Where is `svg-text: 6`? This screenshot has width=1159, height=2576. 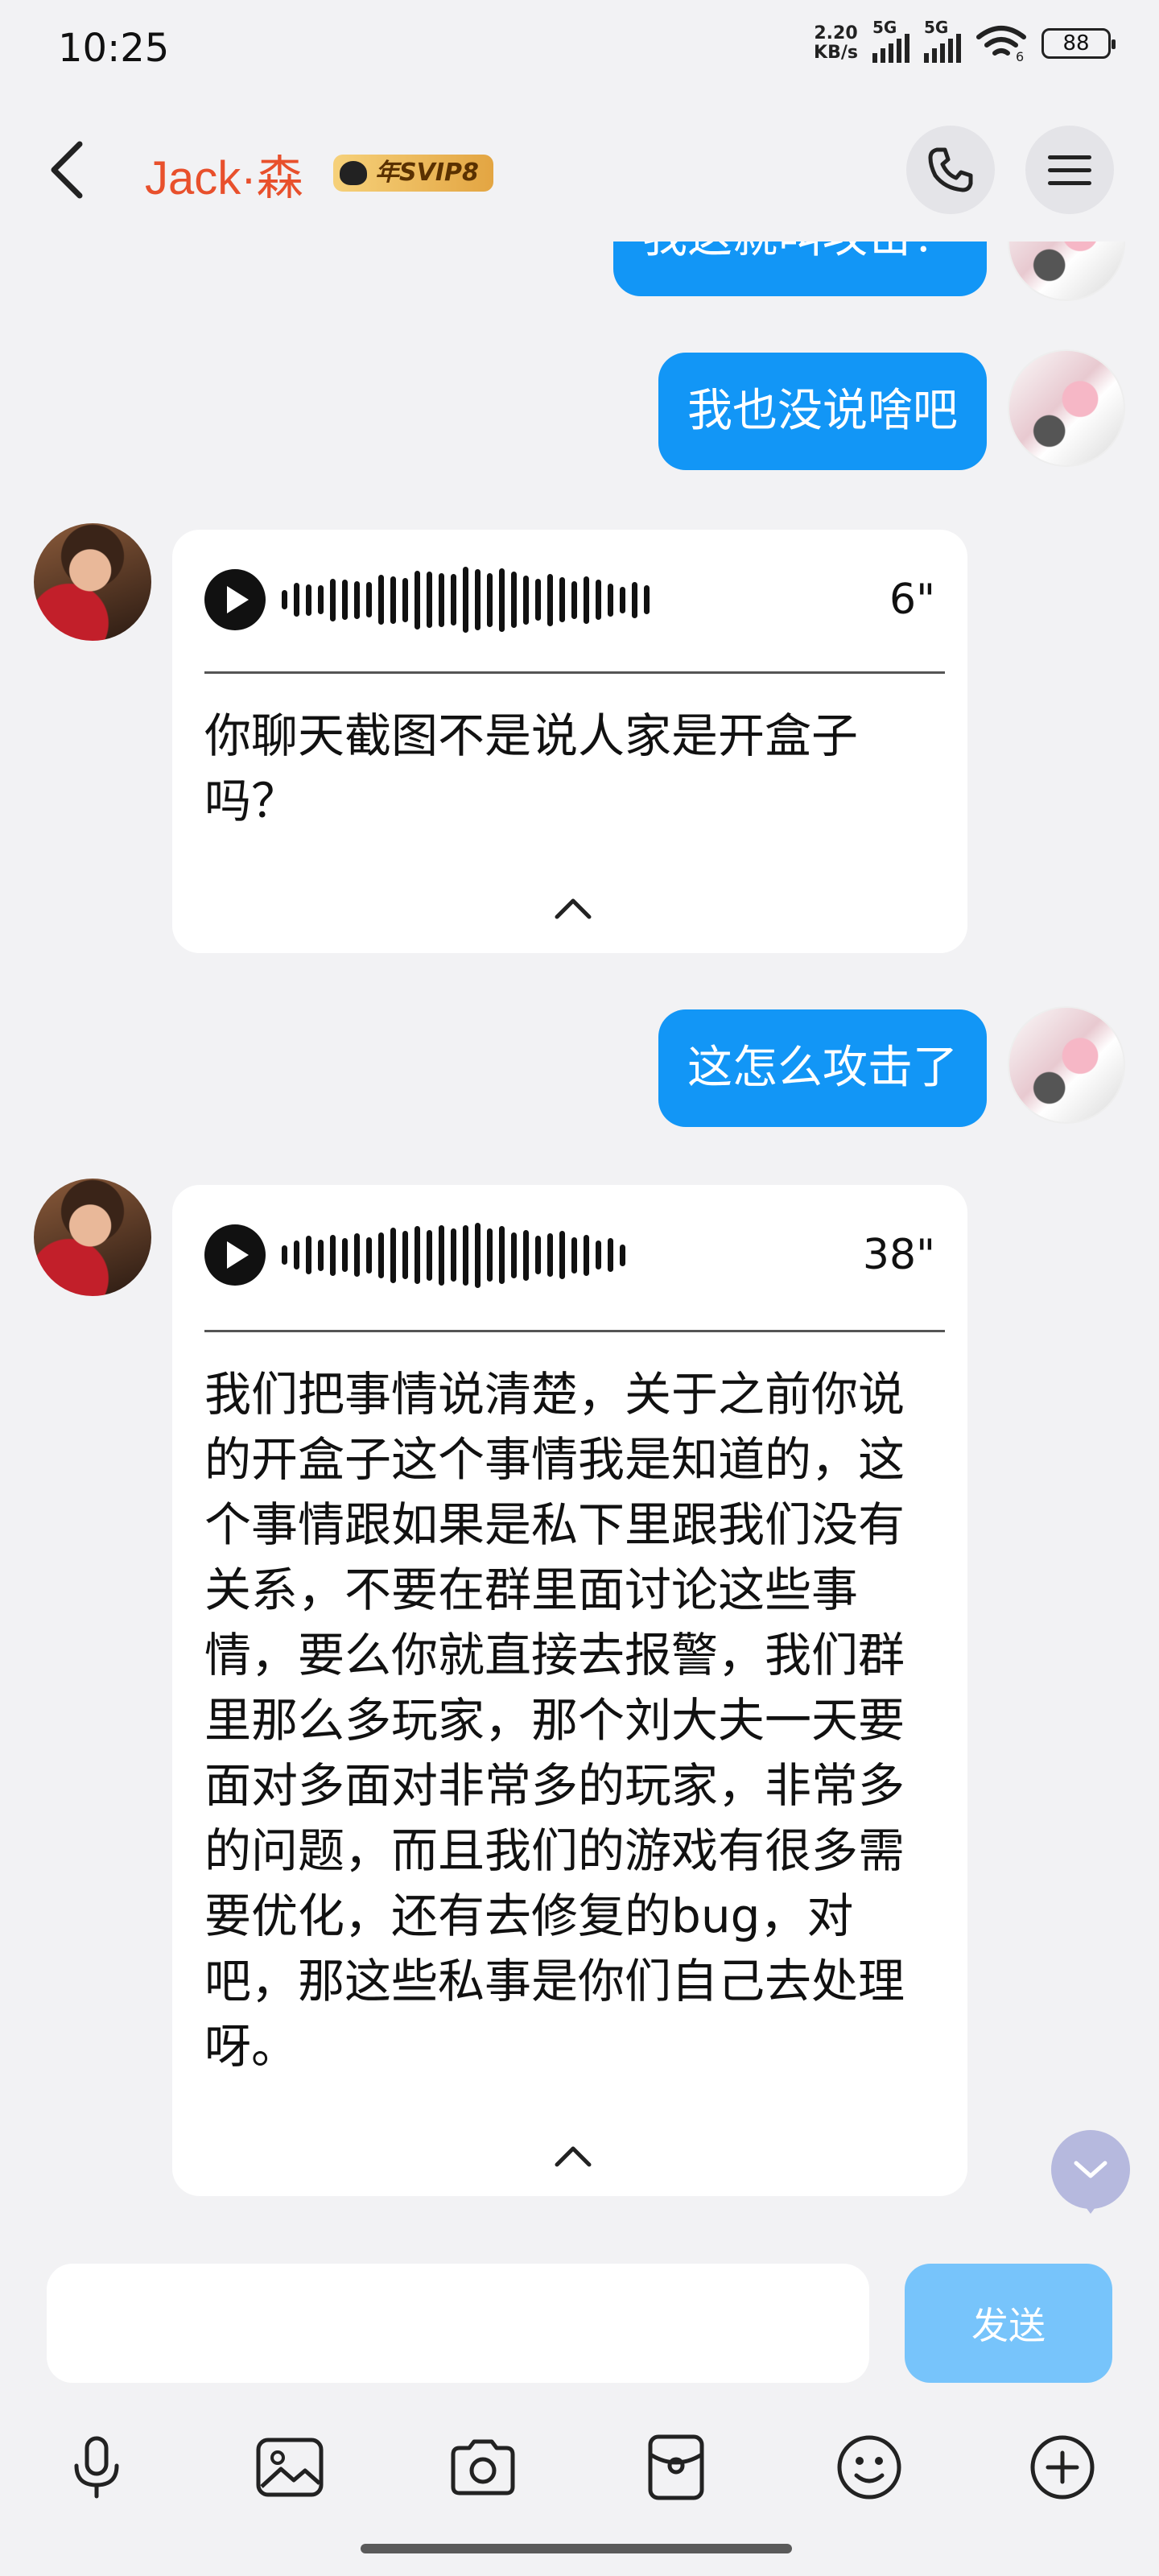
svg-text: 6 is located at coordinates (1020, 56).